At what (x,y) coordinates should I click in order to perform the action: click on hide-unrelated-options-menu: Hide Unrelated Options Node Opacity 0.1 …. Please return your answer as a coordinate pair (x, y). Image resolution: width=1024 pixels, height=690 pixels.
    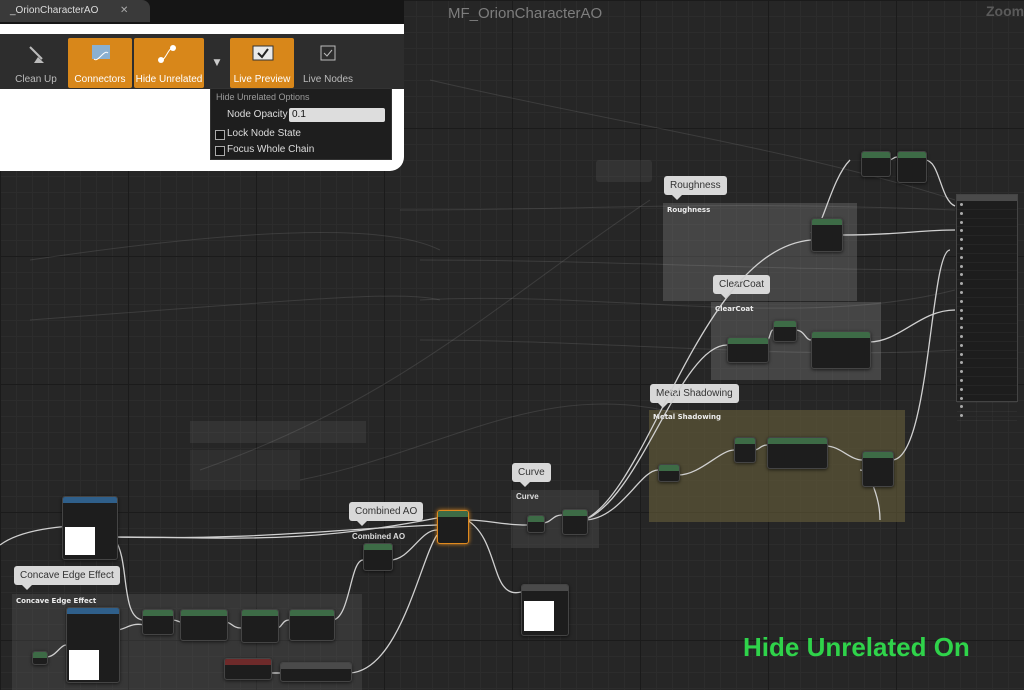
    Looking at the image, I should click on (301, 124).